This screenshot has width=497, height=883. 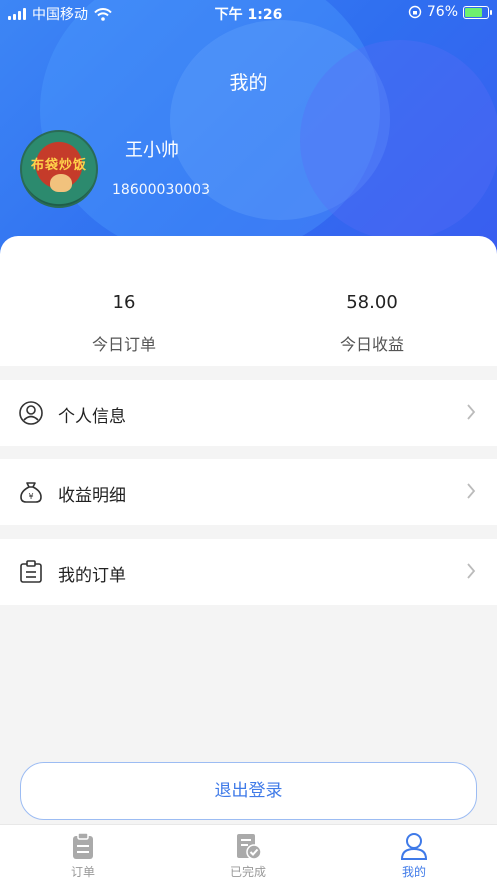 I want to click on avatar-logo-bag-icon, so click(x=61, y=183).